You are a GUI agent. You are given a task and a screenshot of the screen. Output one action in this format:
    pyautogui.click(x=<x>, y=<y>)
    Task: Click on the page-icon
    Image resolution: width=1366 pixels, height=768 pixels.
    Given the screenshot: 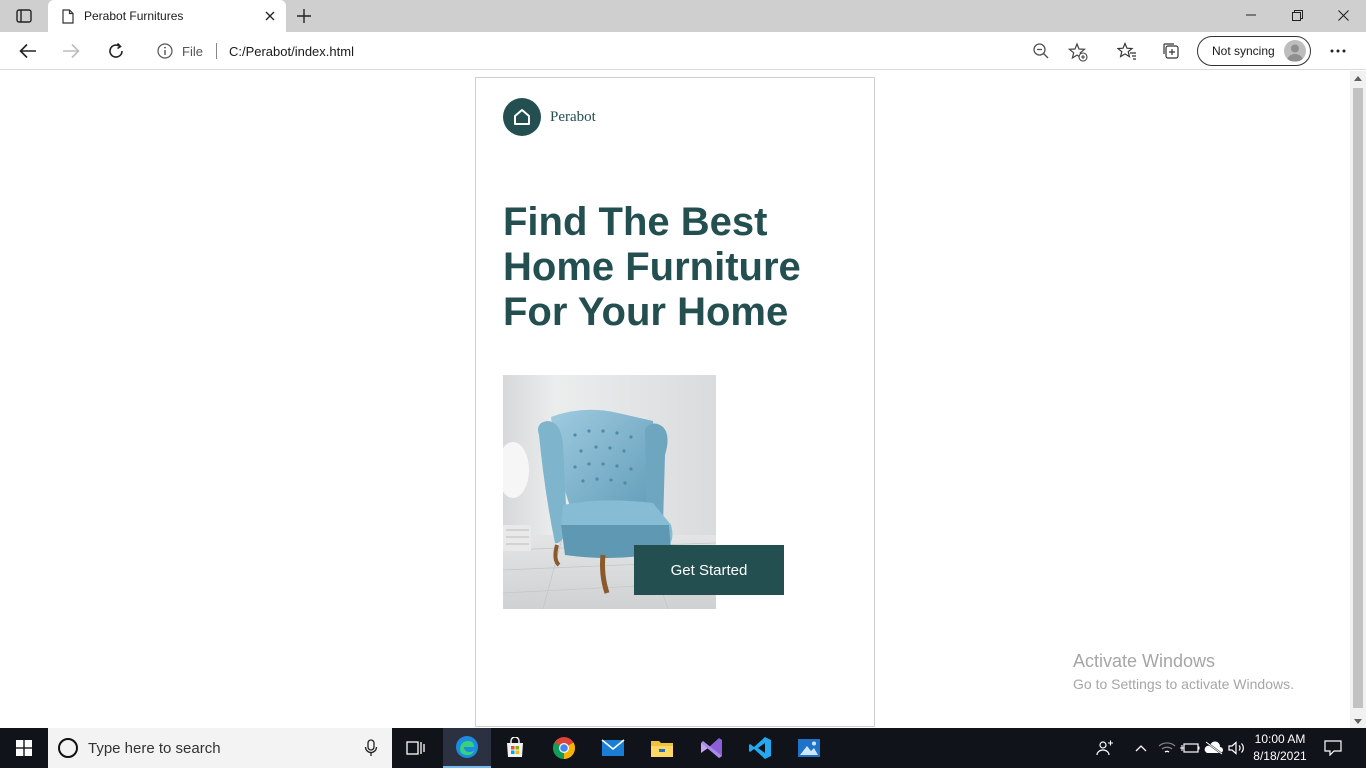 What is the action you would take?
    pyautogui.click(x=68, y=16)
    